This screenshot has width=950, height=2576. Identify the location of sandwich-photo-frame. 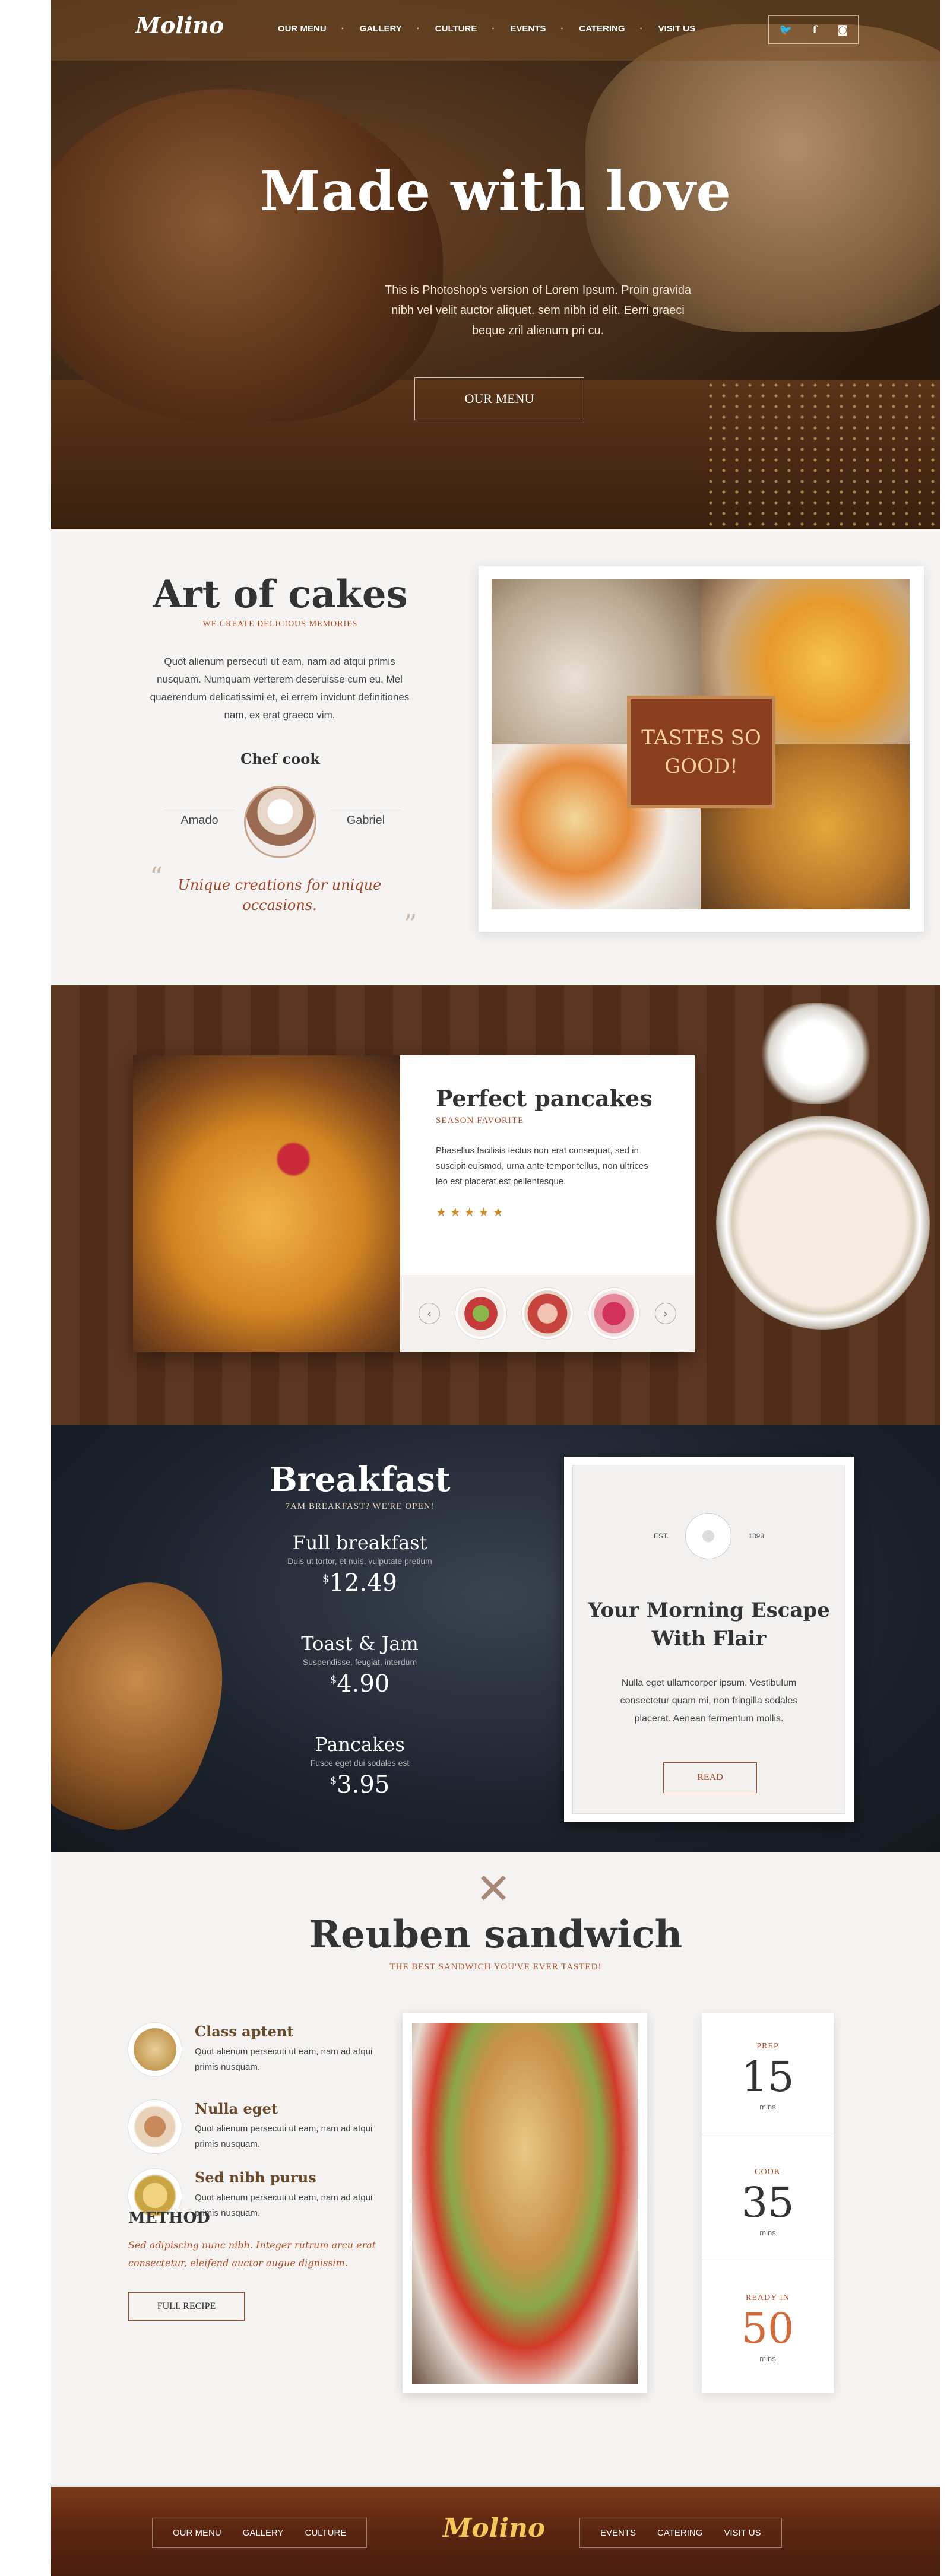
(525, 2203).